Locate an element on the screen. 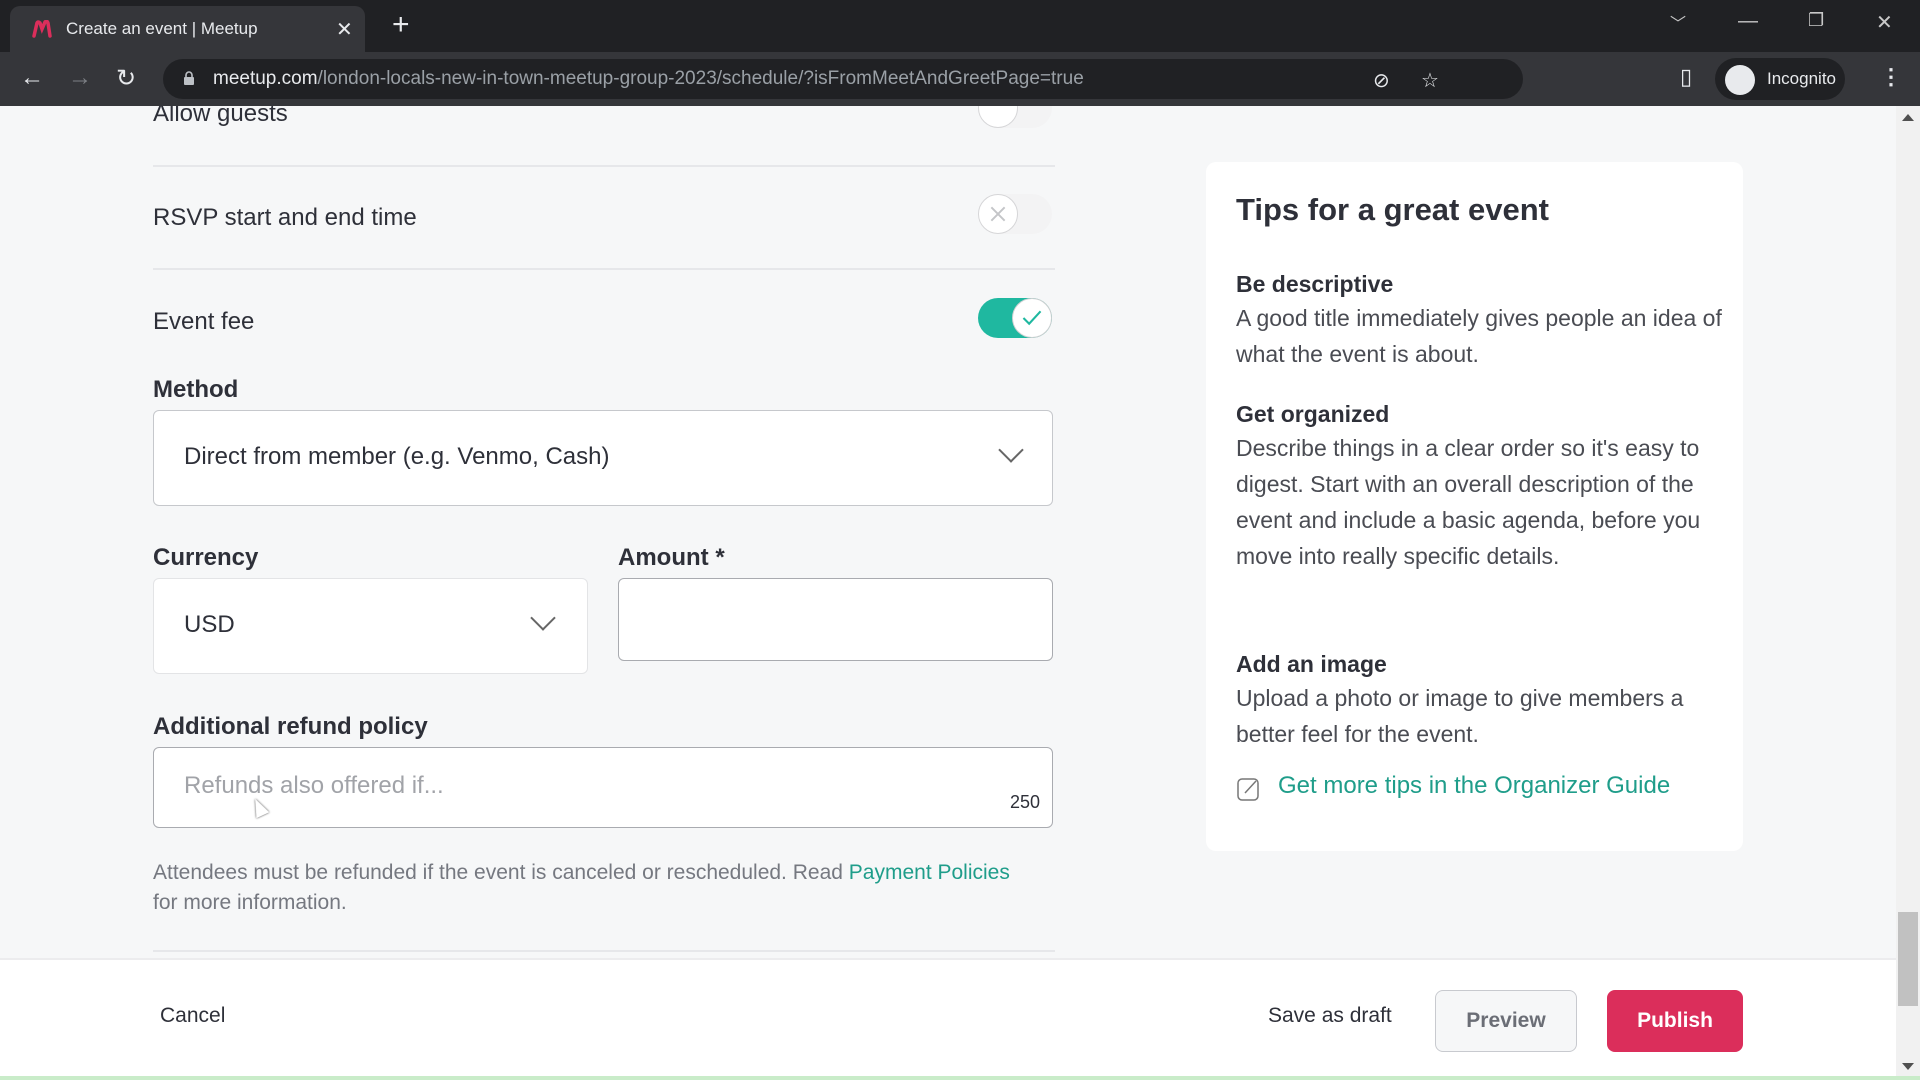  method-label: Method is located at coordinates (196, 389).